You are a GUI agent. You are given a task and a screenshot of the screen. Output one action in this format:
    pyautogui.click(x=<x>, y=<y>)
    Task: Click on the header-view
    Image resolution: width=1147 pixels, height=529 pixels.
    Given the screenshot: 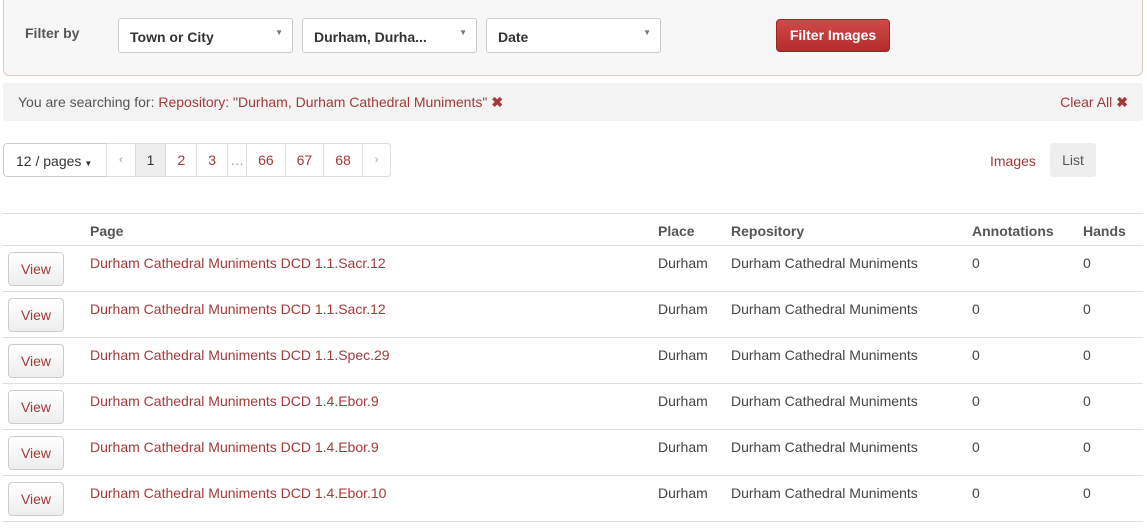 What is the action you would take?
    pyautogui.click(x=46, y=229)
    